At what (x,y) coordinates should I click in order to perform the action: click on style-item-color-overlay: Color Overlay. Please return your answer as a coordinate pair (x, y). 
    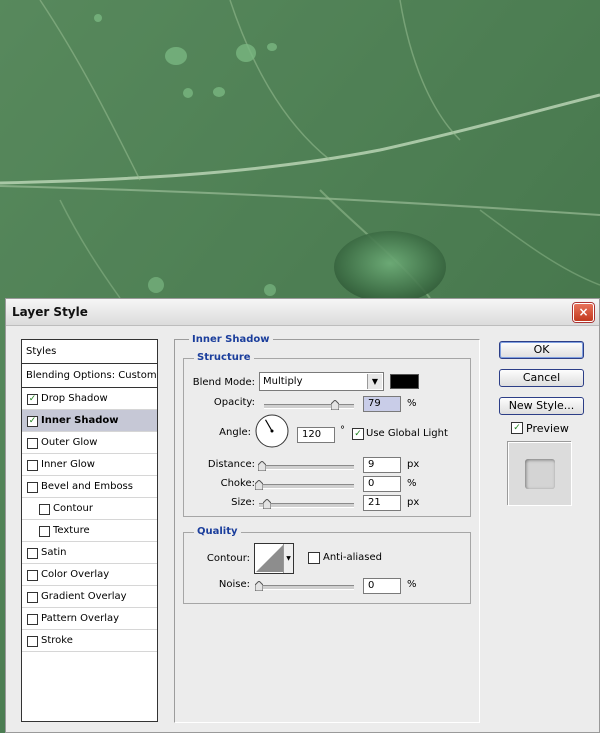
    Looking at the image, I should click on (89, 575).